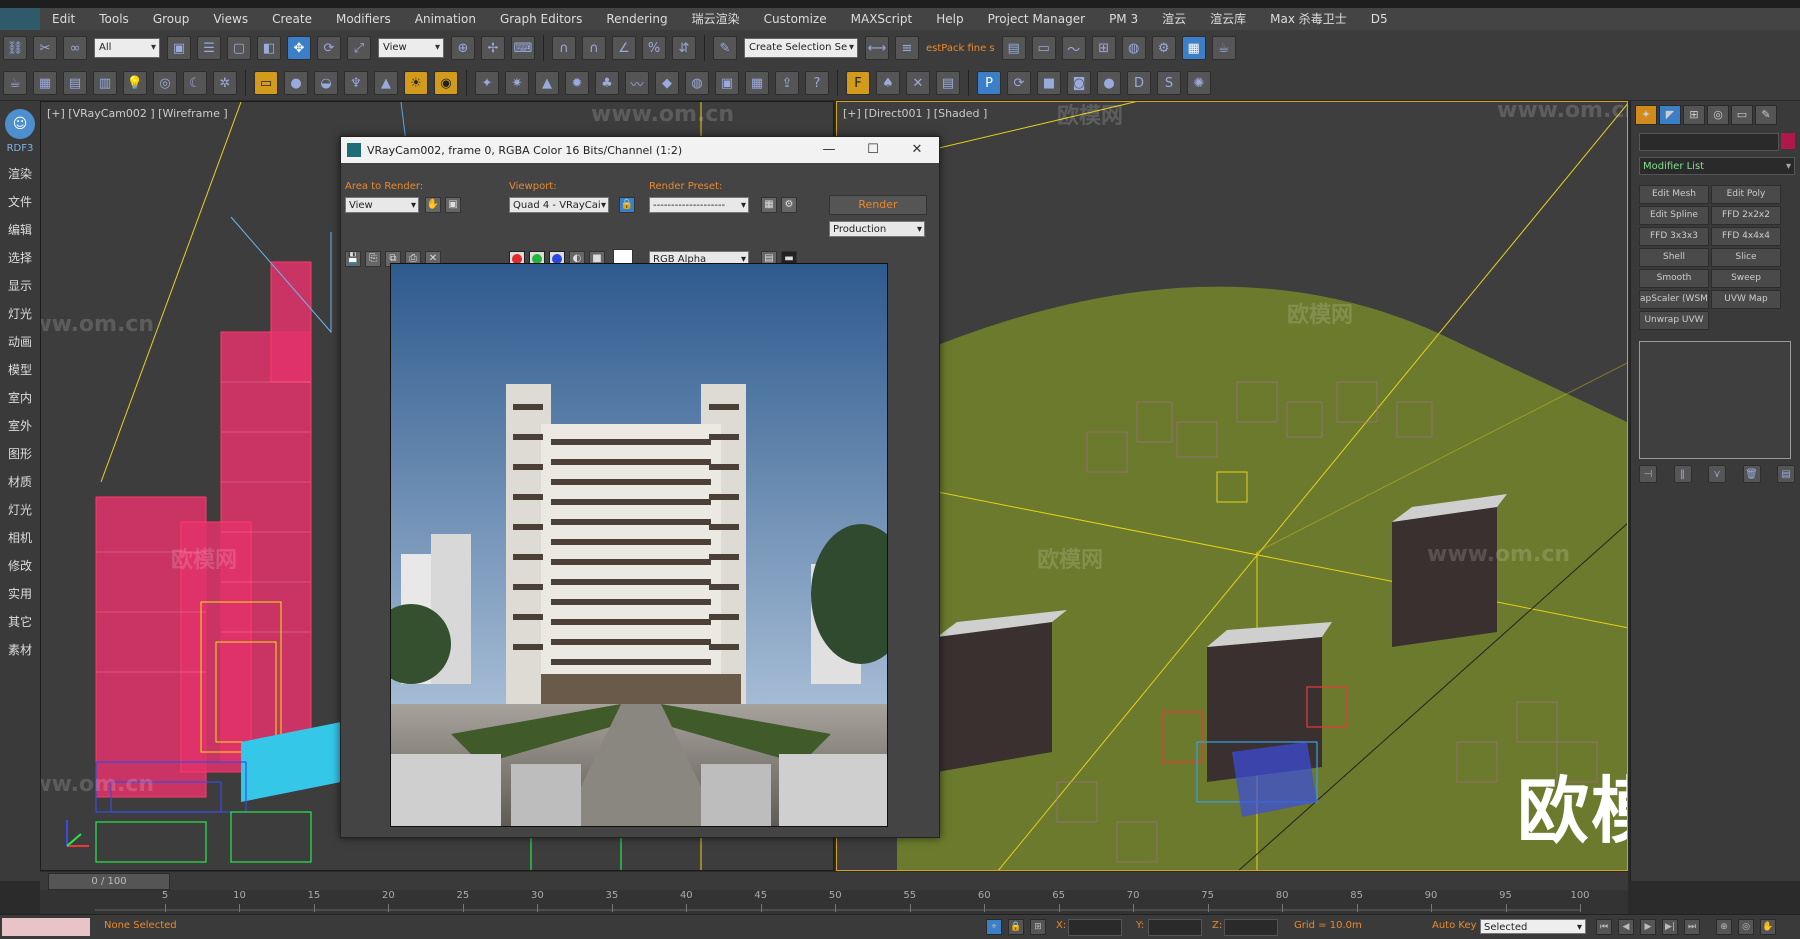 This screenshot has width=1800, height=939. Describe the element at coordinates (1674, 278) in the screenshot. I see `mod-smooth-button: Smooth` at that location.